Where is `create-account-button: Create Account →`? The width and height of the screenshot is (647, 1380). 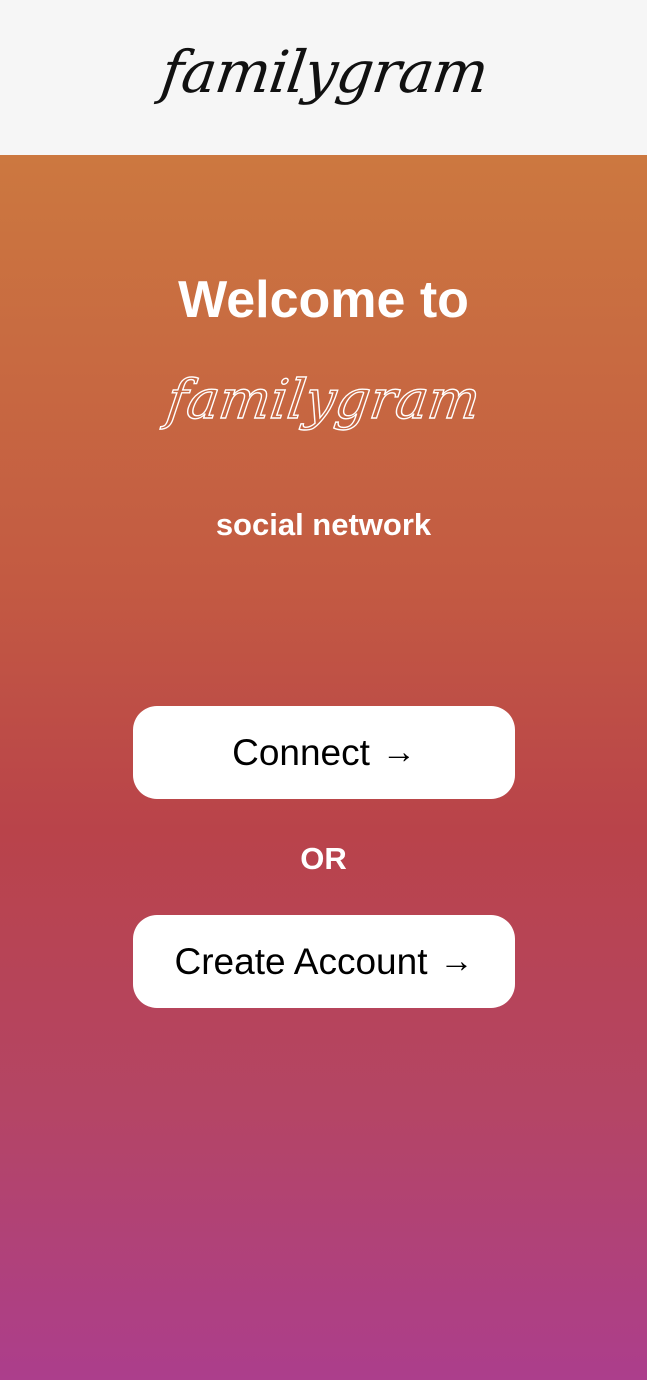
create-account-button: Create Account → is located at coordinates (324, 961).